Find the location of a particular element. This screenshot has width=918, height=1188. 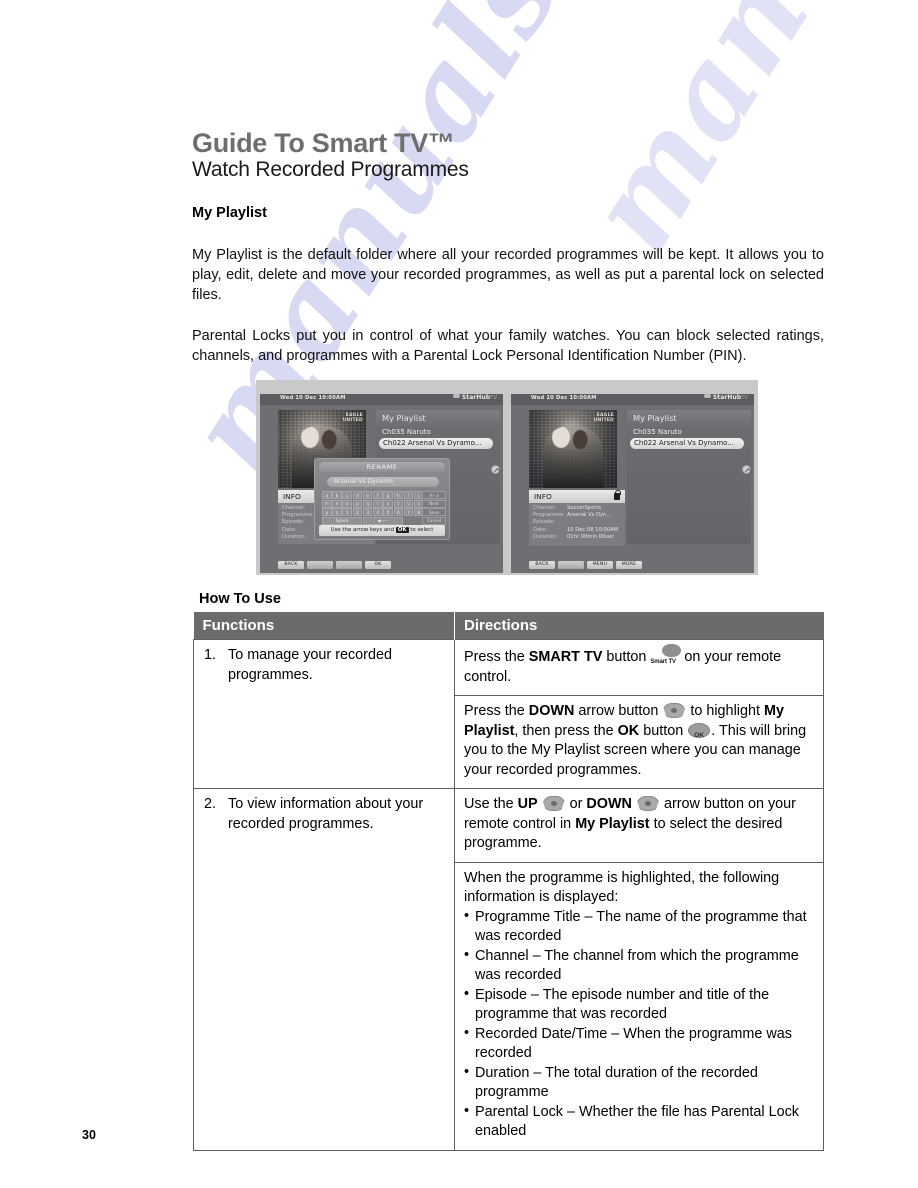

keyboard-key: b is located at coordinates (337, 495).